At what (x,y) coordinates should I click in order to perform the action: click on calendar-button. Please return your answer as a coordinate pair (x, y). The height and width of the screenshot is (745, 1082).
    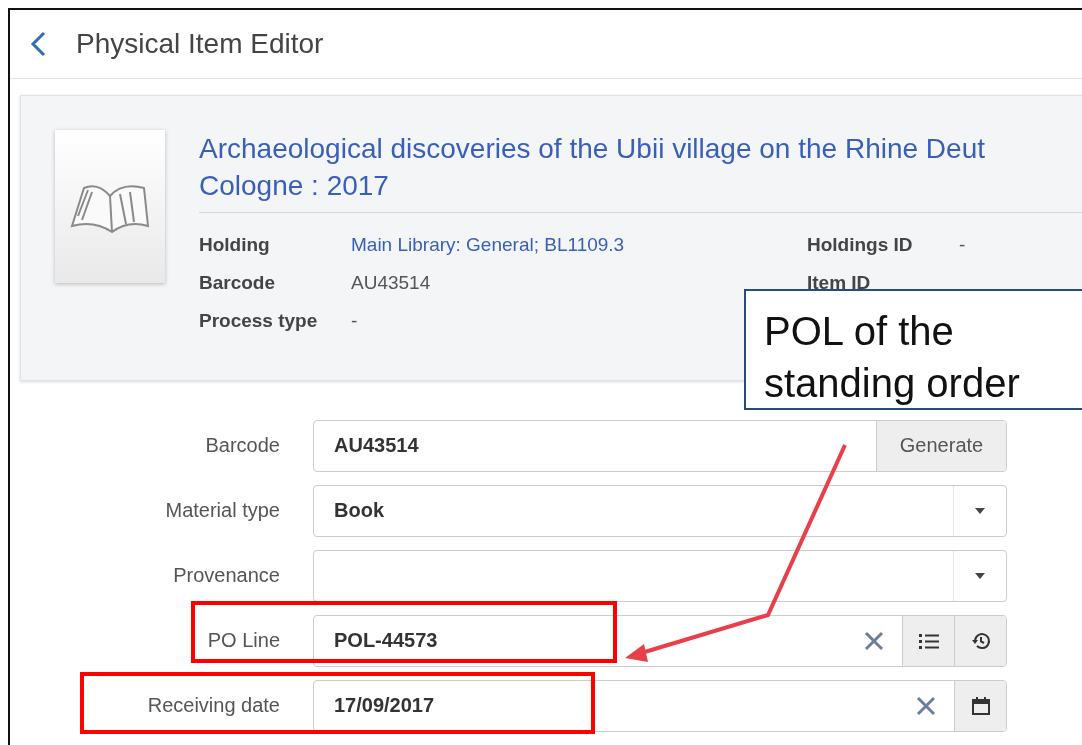
    Looking at the image, I should click on (980, 705).